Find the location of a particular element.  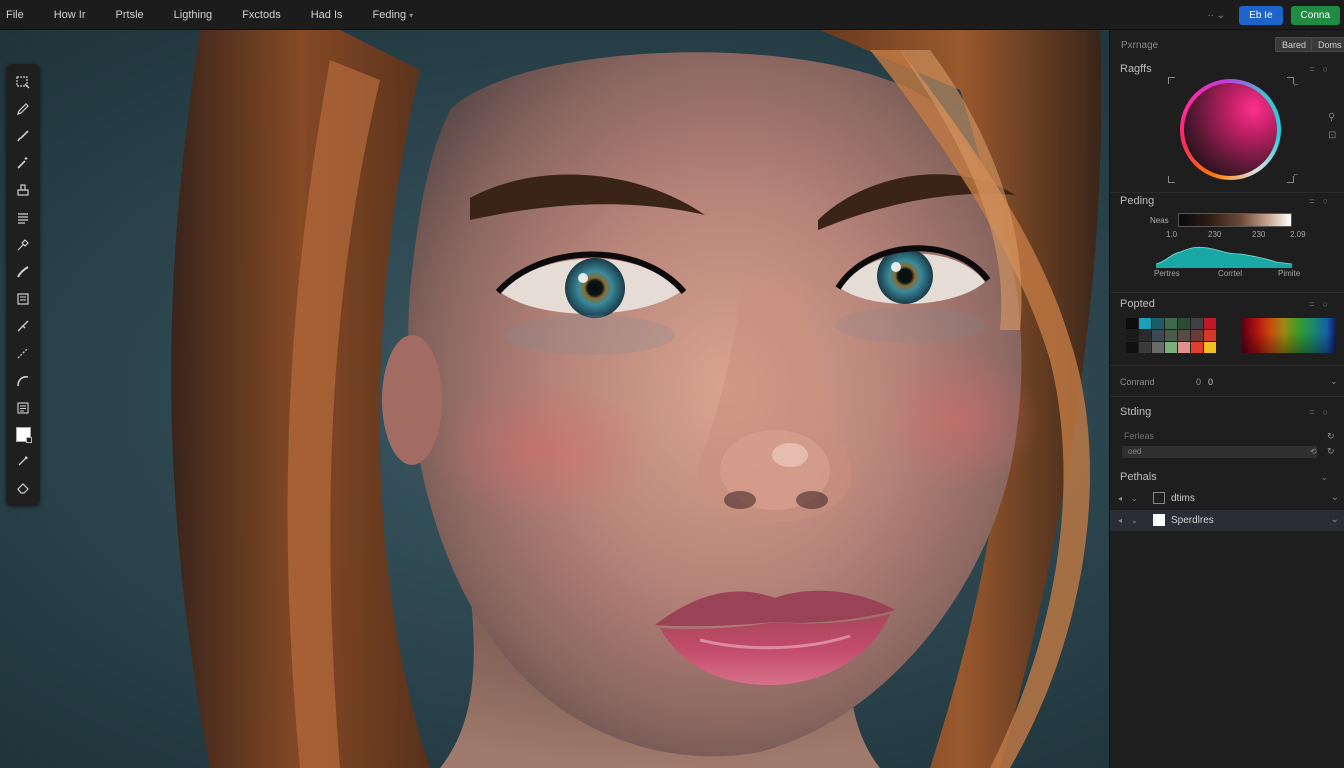

chevron-down-icon: ▾ is located at coordinates (411, 15).